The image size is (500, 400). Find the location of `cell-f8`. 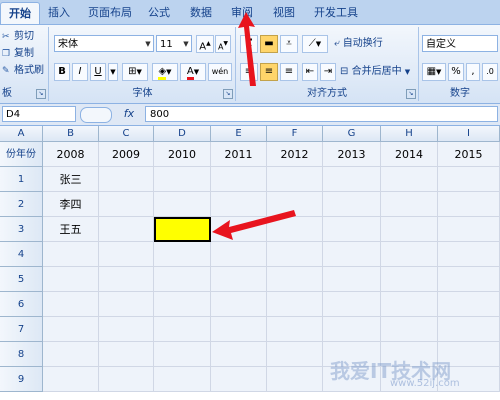

cell-f8 is located at coordinates (295, 329).